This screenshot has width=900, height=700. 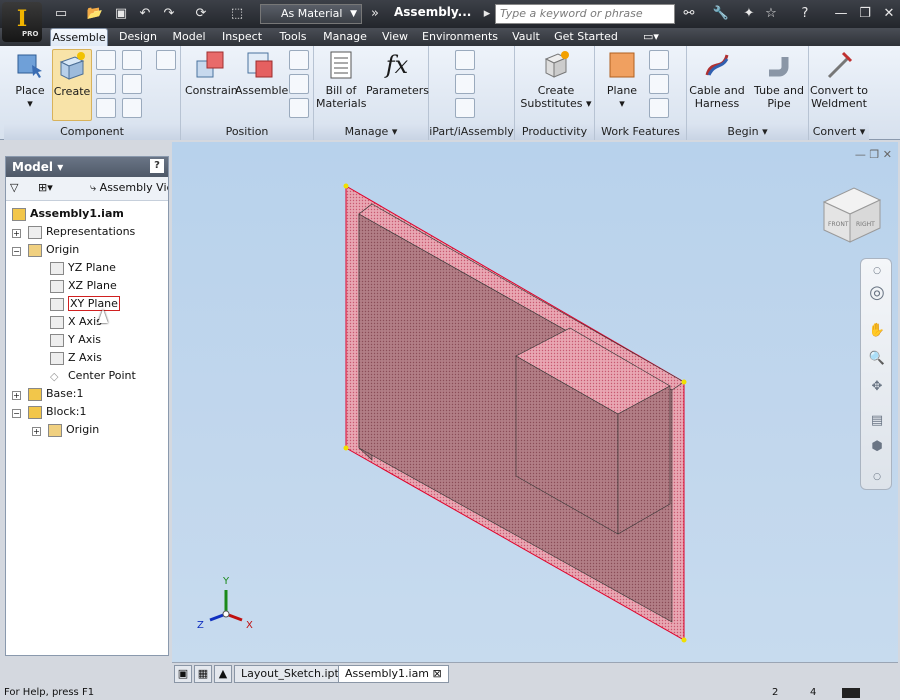 What do you see at coordinates (717, 79) in the screenshot?
I see `cable-harness-button: Cable and Harness` at bounding box center [717, 79].